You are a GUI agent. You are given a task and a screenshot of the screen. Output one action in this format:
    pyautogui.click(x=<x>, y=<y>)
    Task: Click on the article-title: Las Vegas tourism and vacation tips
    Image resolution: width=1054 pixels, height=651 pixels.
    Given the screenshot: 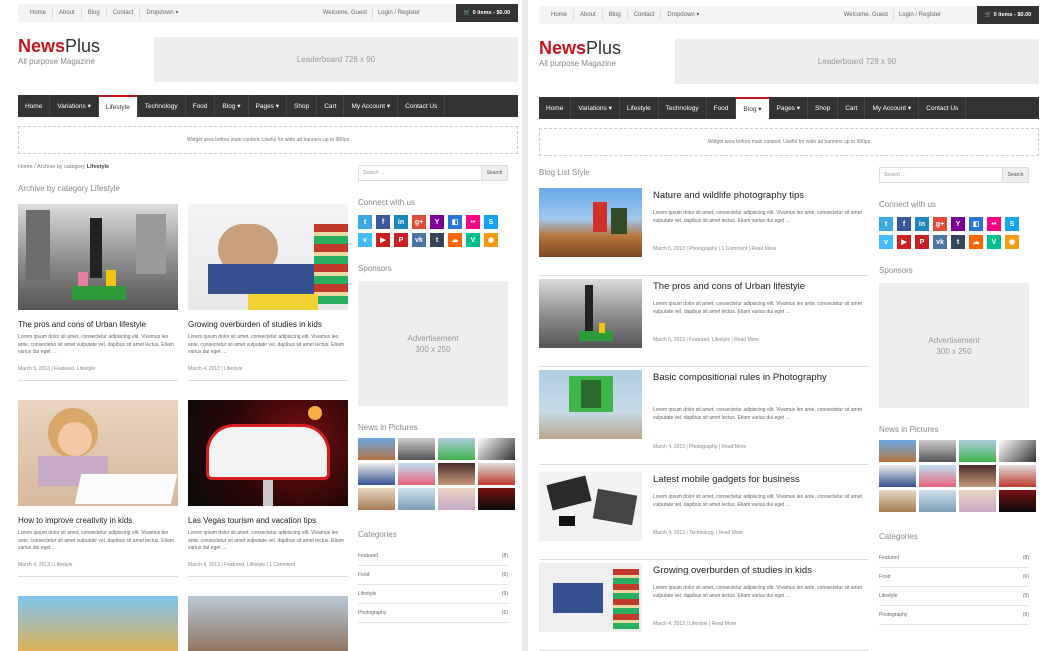 What is the action you would take?
    pyautogui.click(x=268, y=520)
    